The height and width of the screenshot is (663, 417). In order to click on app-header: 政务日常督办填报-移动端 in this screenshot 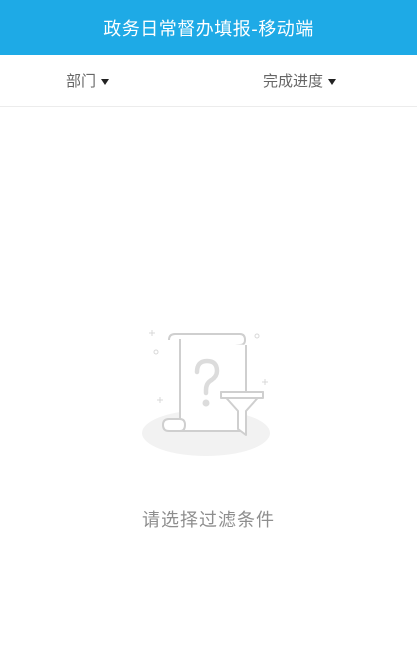, I will do `click(208, 27)`.